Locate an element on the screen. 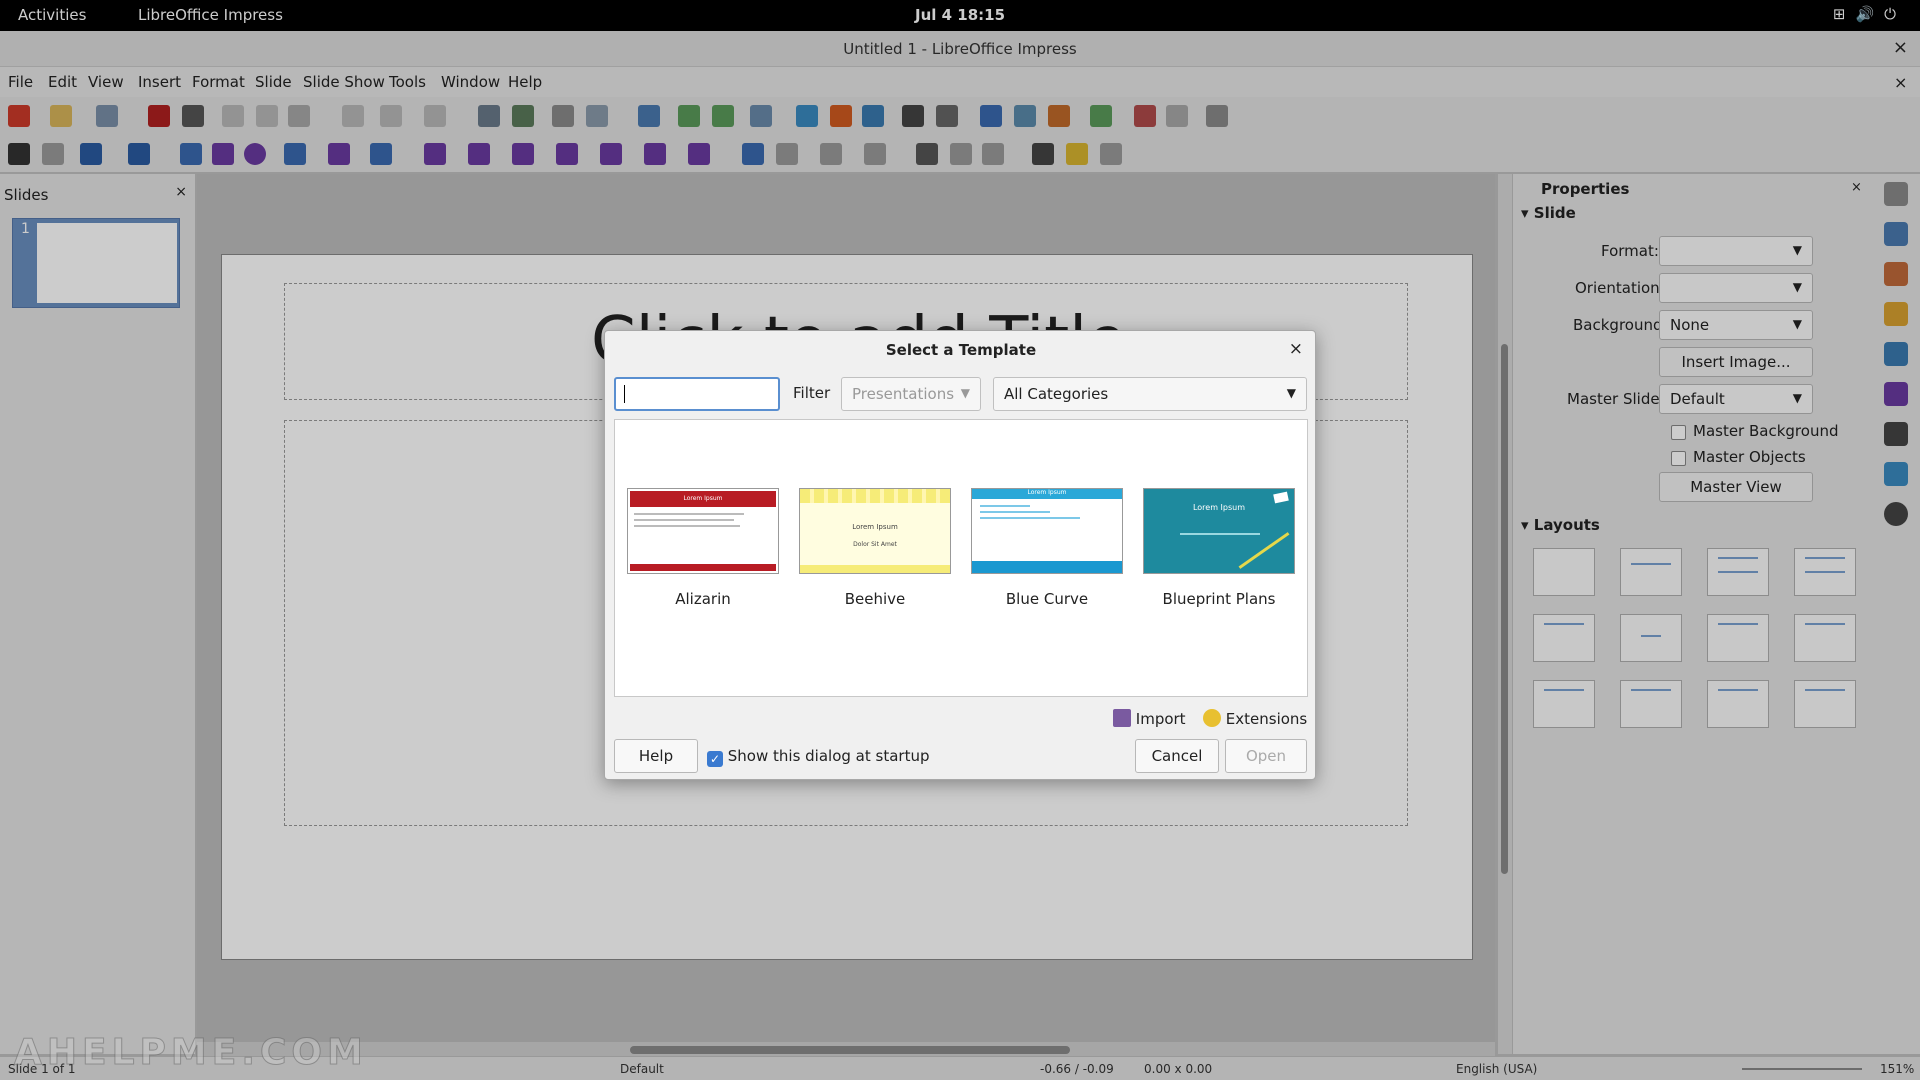  blueprint-preview-heading: Lorem Ipsum is located at coordinates (1219, 507).